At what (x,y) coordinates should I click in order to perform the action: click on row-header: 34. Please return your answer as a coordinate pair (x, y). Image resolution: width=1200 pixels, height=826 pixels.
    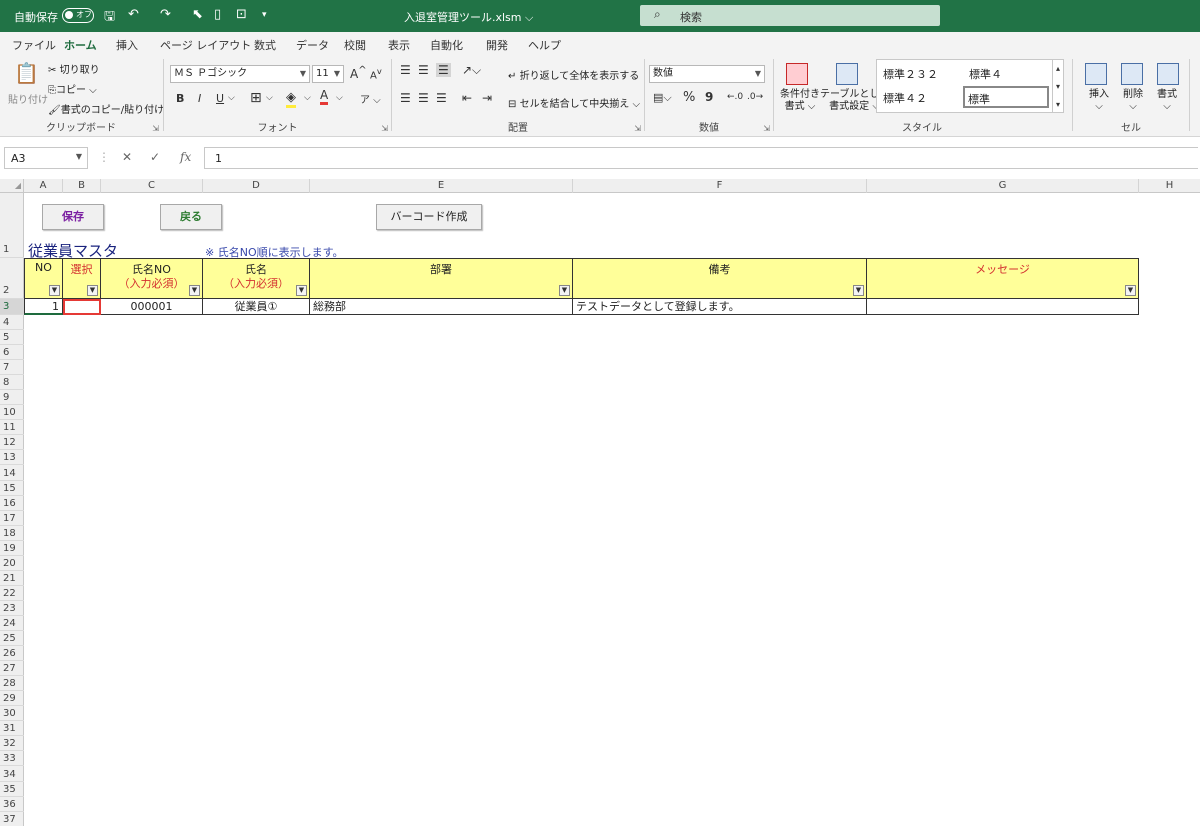
    Looking at the image, I should click on (12, 774).